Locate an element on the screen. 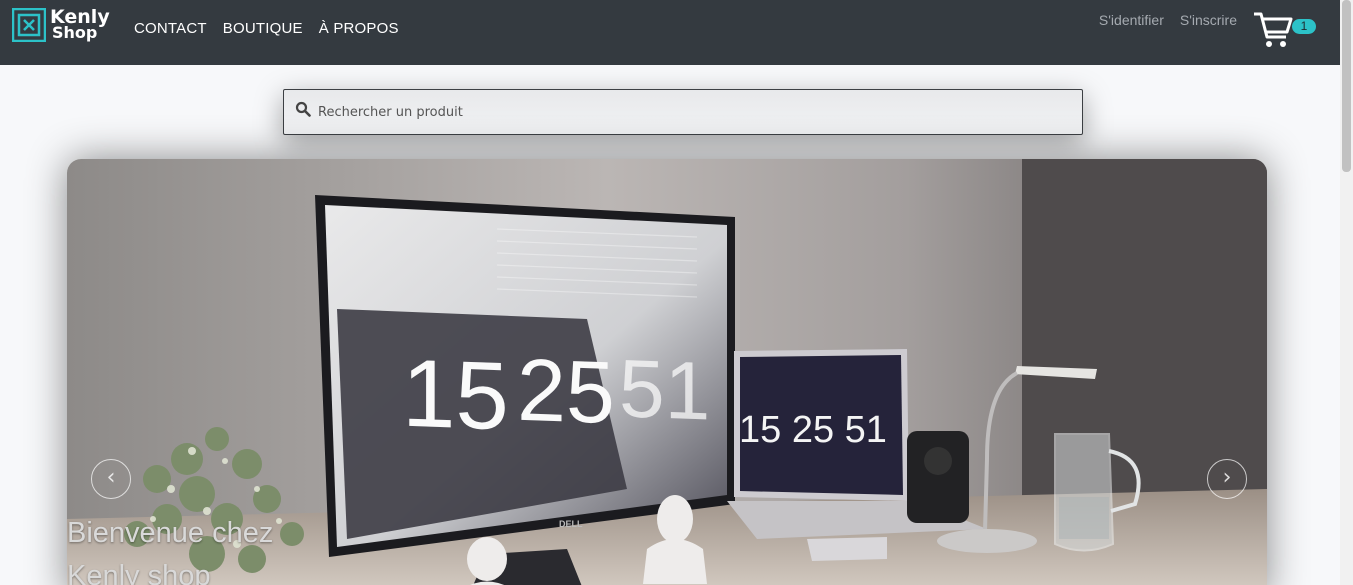 The image size is (1353, 585). hero-caption-line1: Bienvenue chez is located at coordinates (170, 533).